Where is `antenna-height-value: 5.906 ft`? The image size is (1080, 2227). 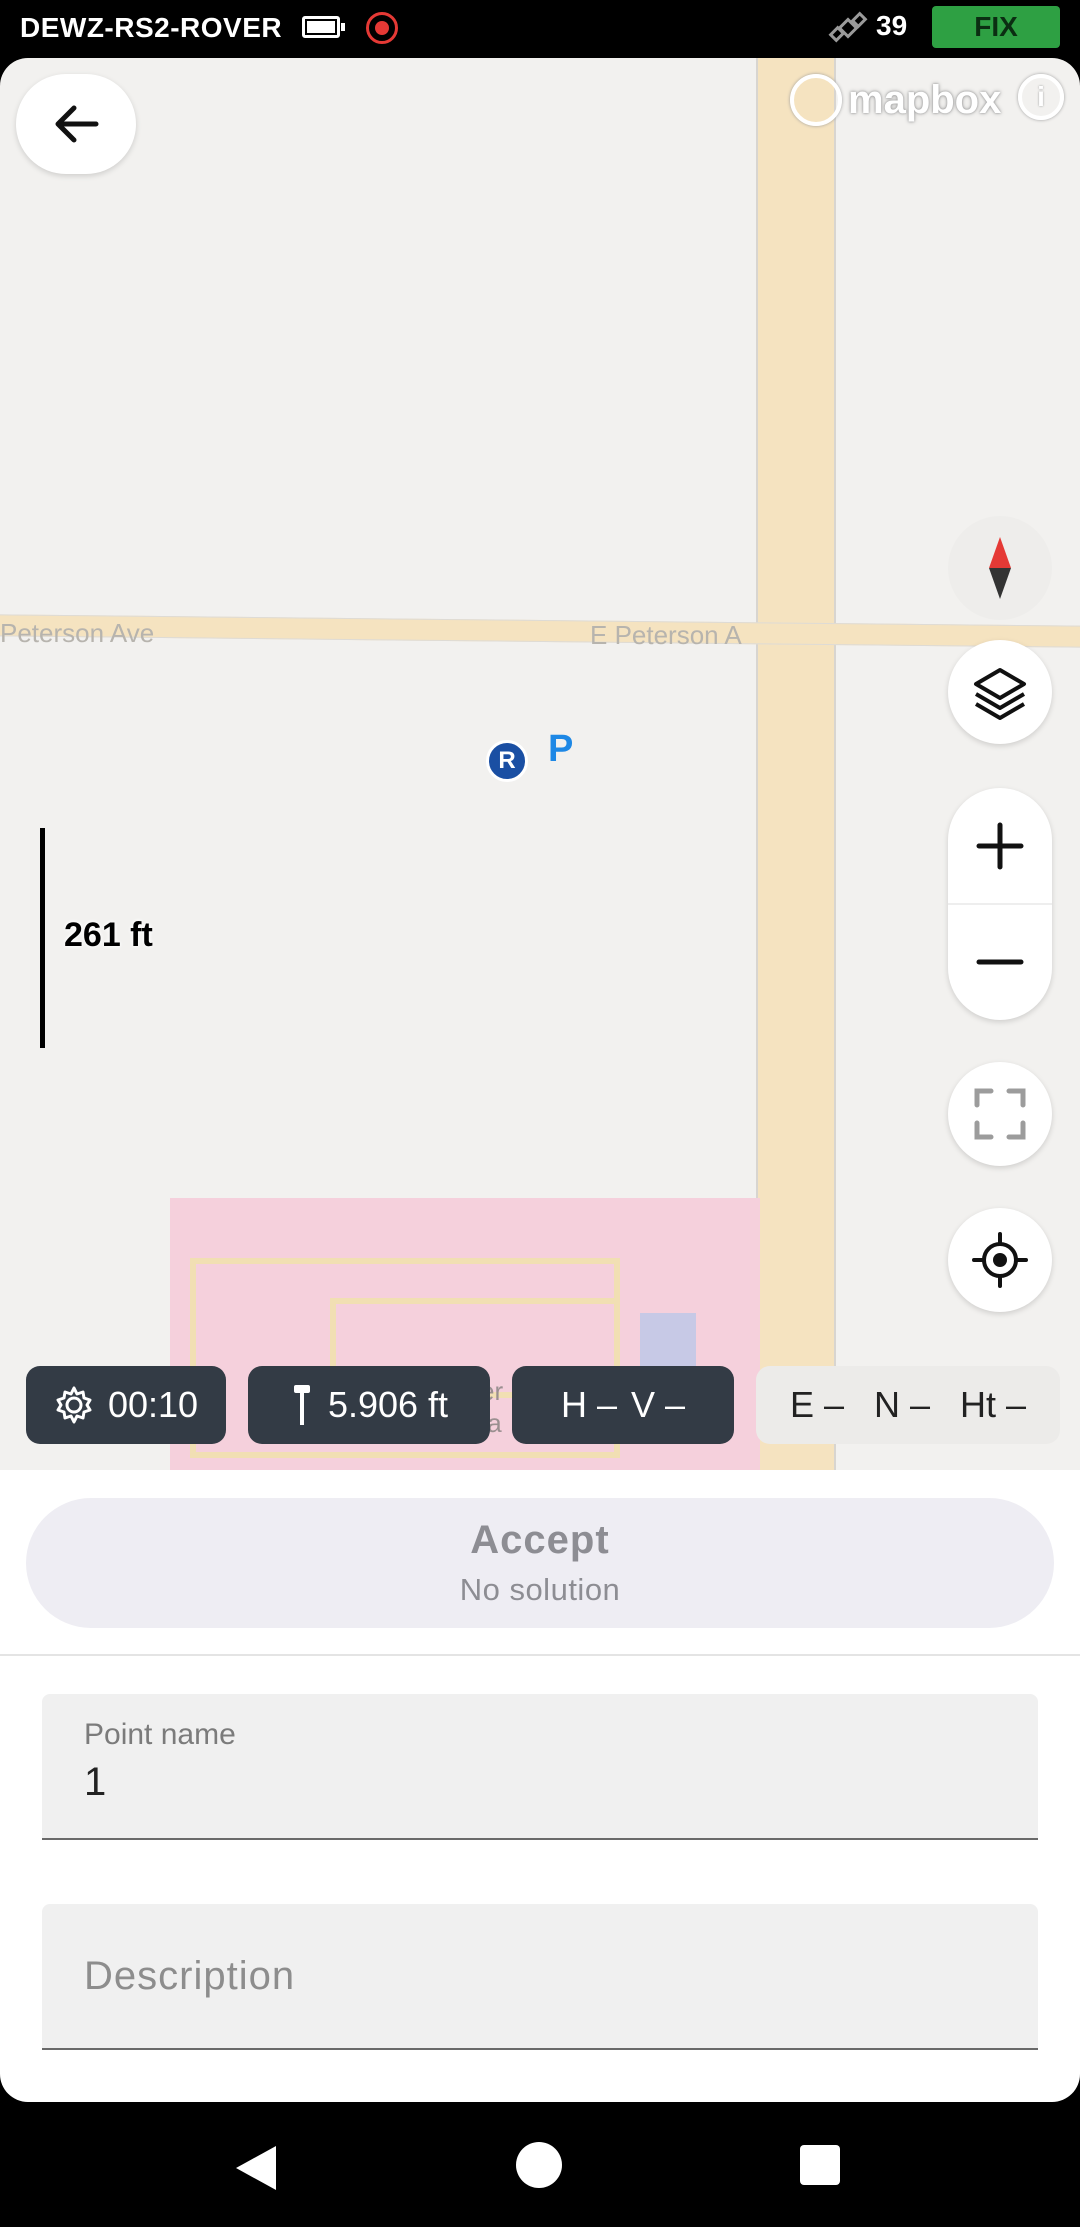
antenna-height-value: 5.906 ft is located at coordinates (388, 1404).